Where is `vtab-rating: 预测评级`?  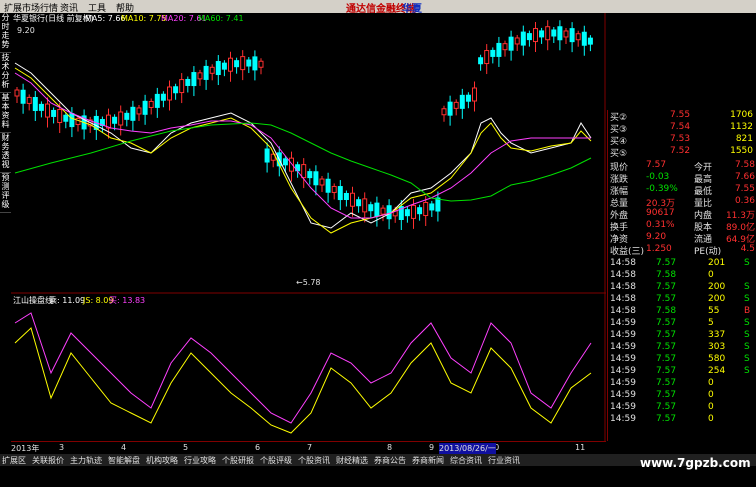 vtab-rating: 预测评级 is located at coordinates (5, 193).